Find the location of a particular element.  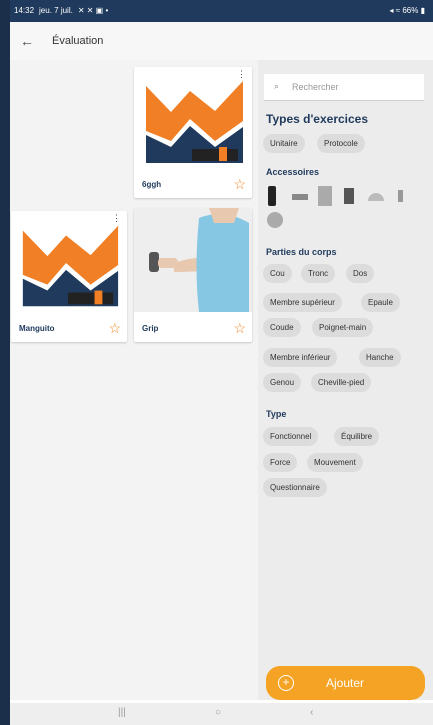

chip-force: Force is located at coordinates (280, 462).